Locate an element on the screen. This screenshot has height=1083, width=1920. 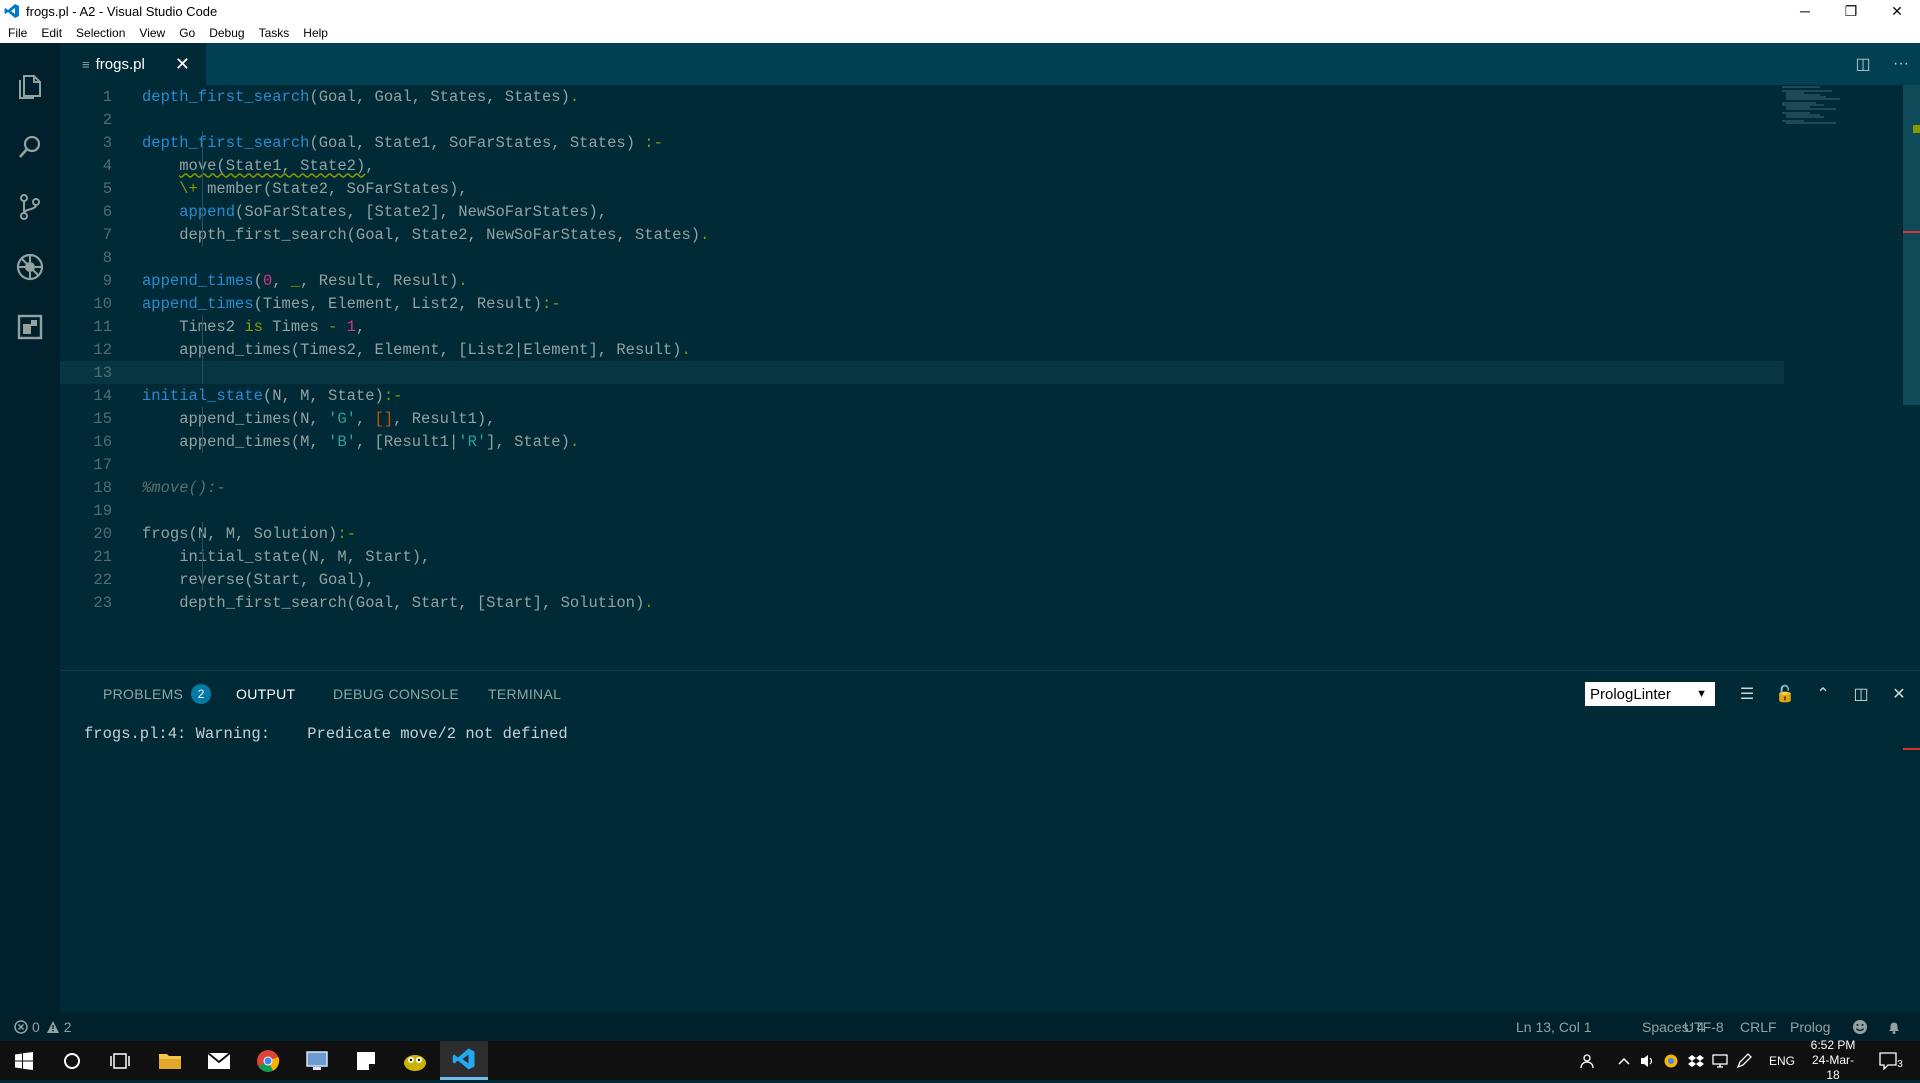
sticky-notes-taskbar-button is located at coordinates (366, 1060).